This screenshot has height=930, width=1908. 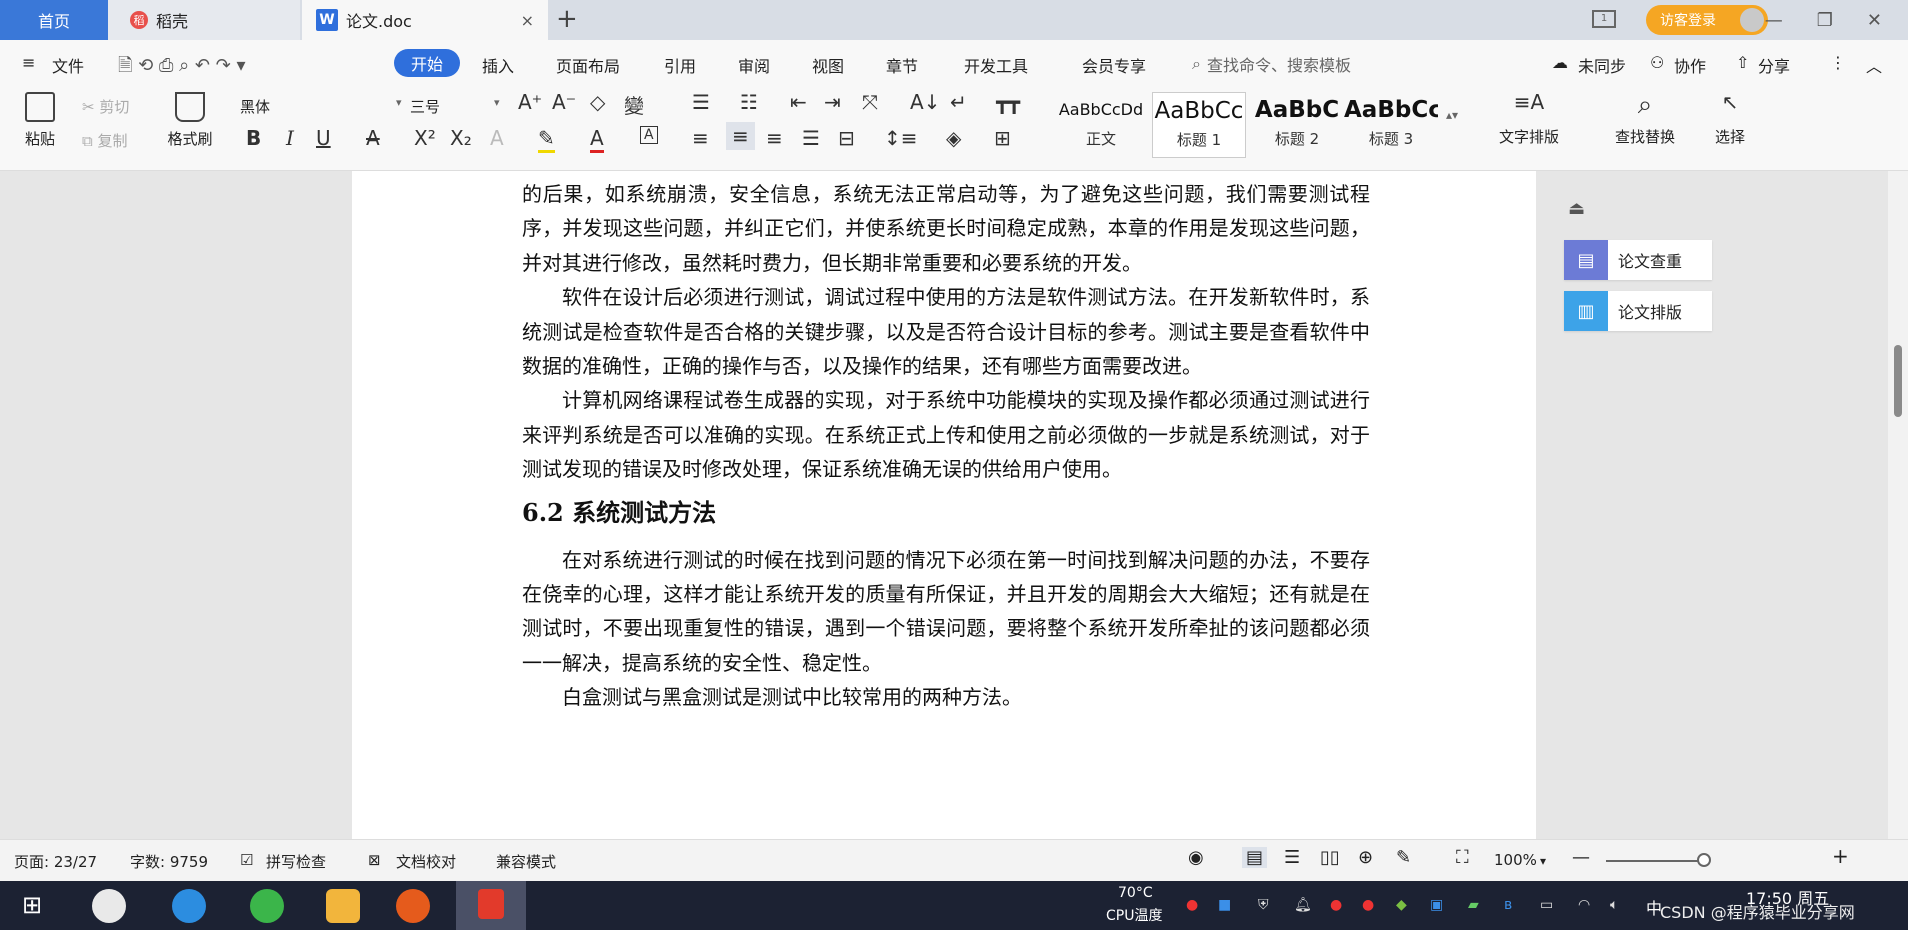 I want to click on style-heading-2: AaBbC 标题 2, so click(x=1297, y=125).